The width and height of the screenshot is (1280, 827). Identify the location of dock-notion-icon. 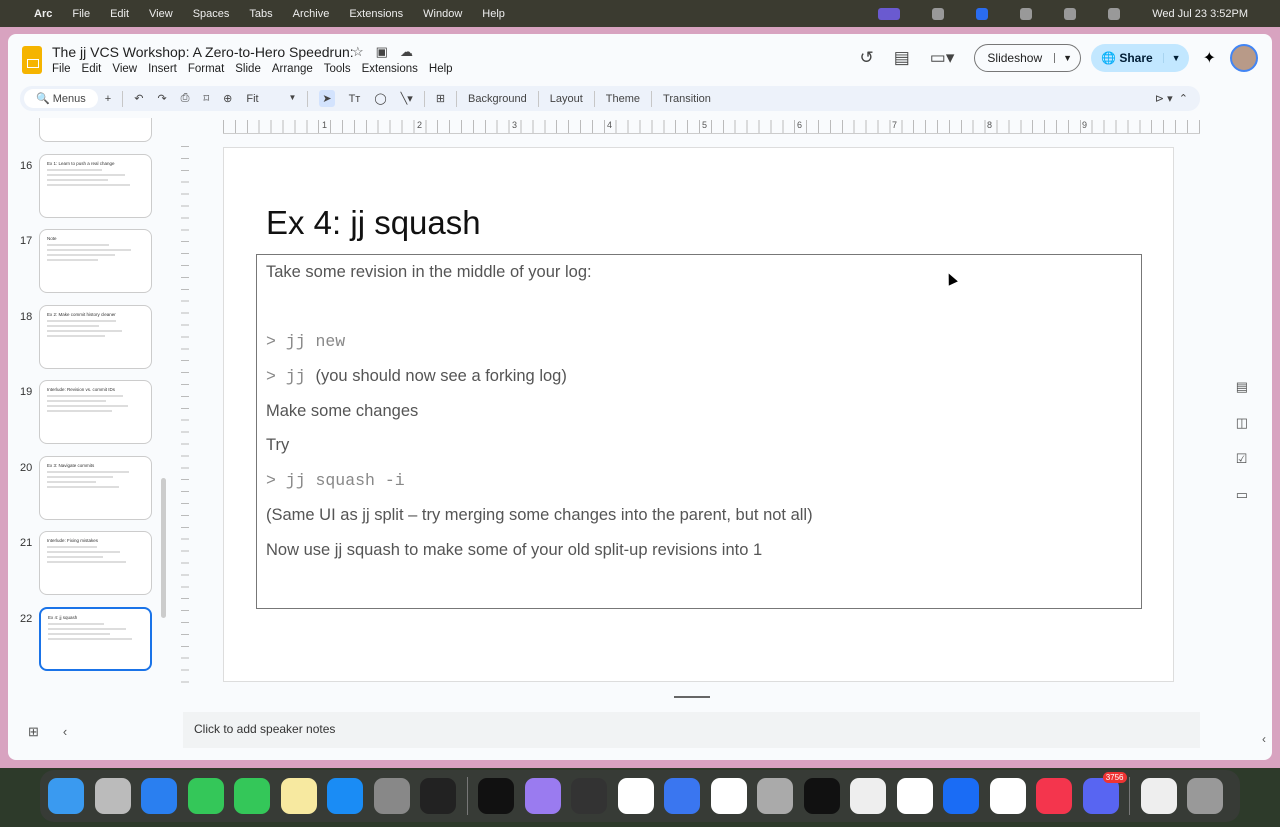
(914, 796).